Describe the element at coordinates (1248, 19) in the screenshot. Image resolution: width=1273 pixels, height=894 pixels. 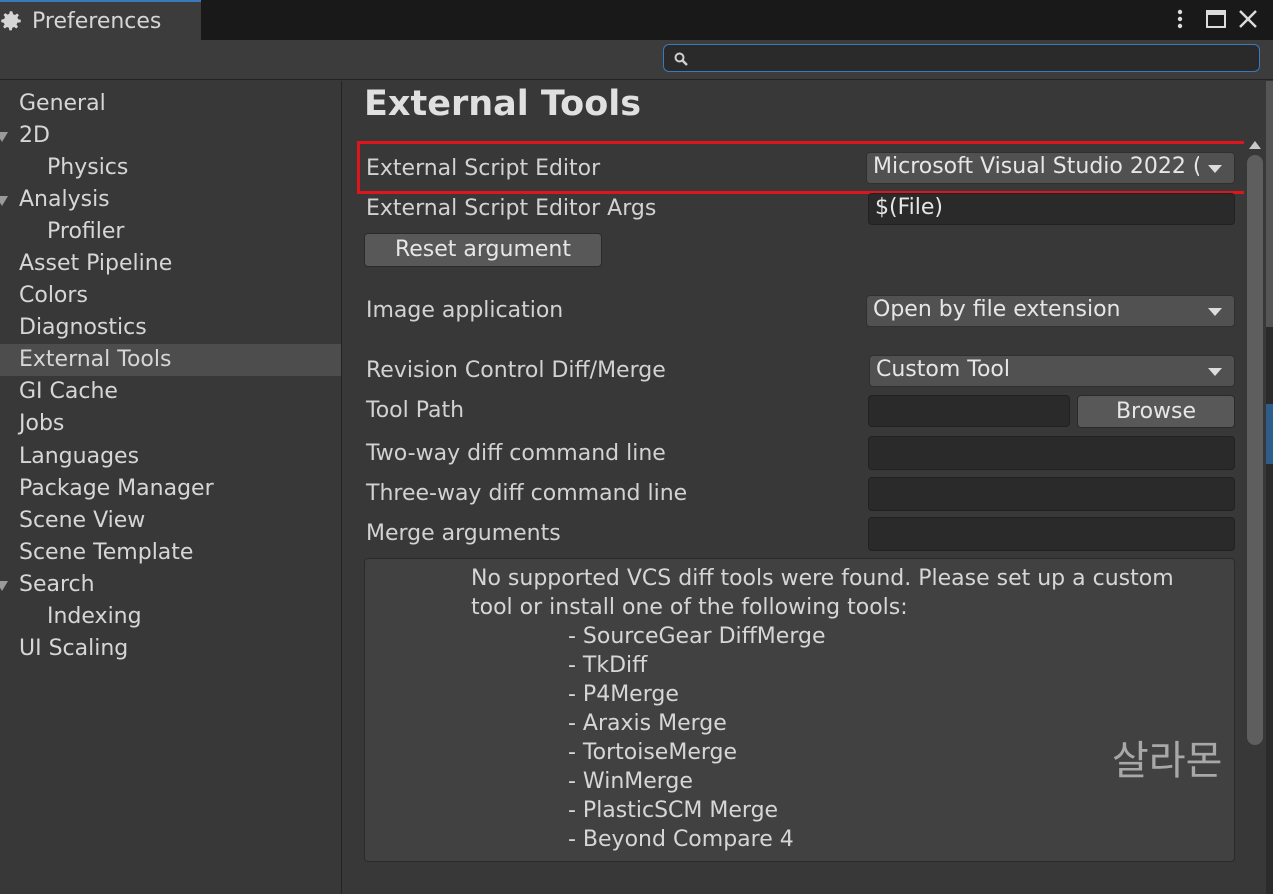
I see `close-icon` at that location.